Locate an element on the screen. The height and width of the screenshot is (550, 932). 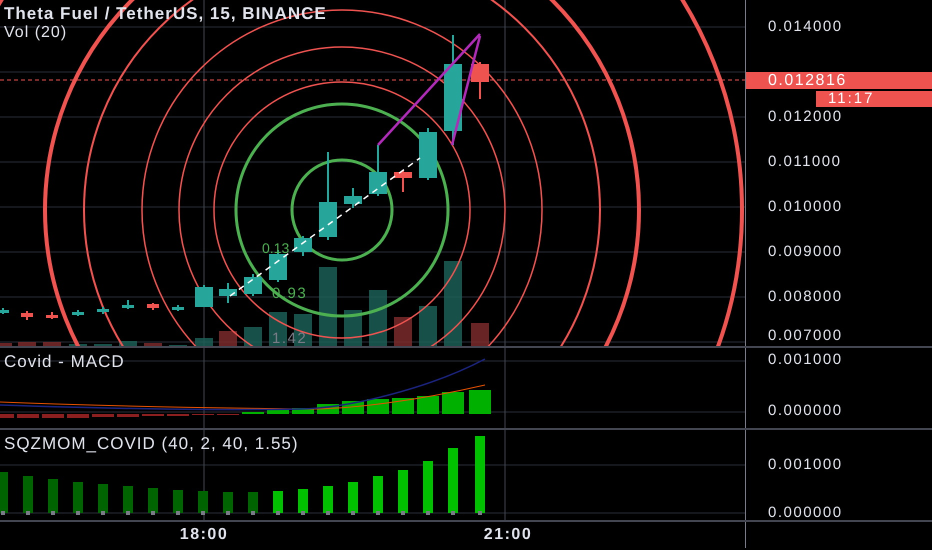
time-axis-label: 18:00 is located at coordinates (204, 535).